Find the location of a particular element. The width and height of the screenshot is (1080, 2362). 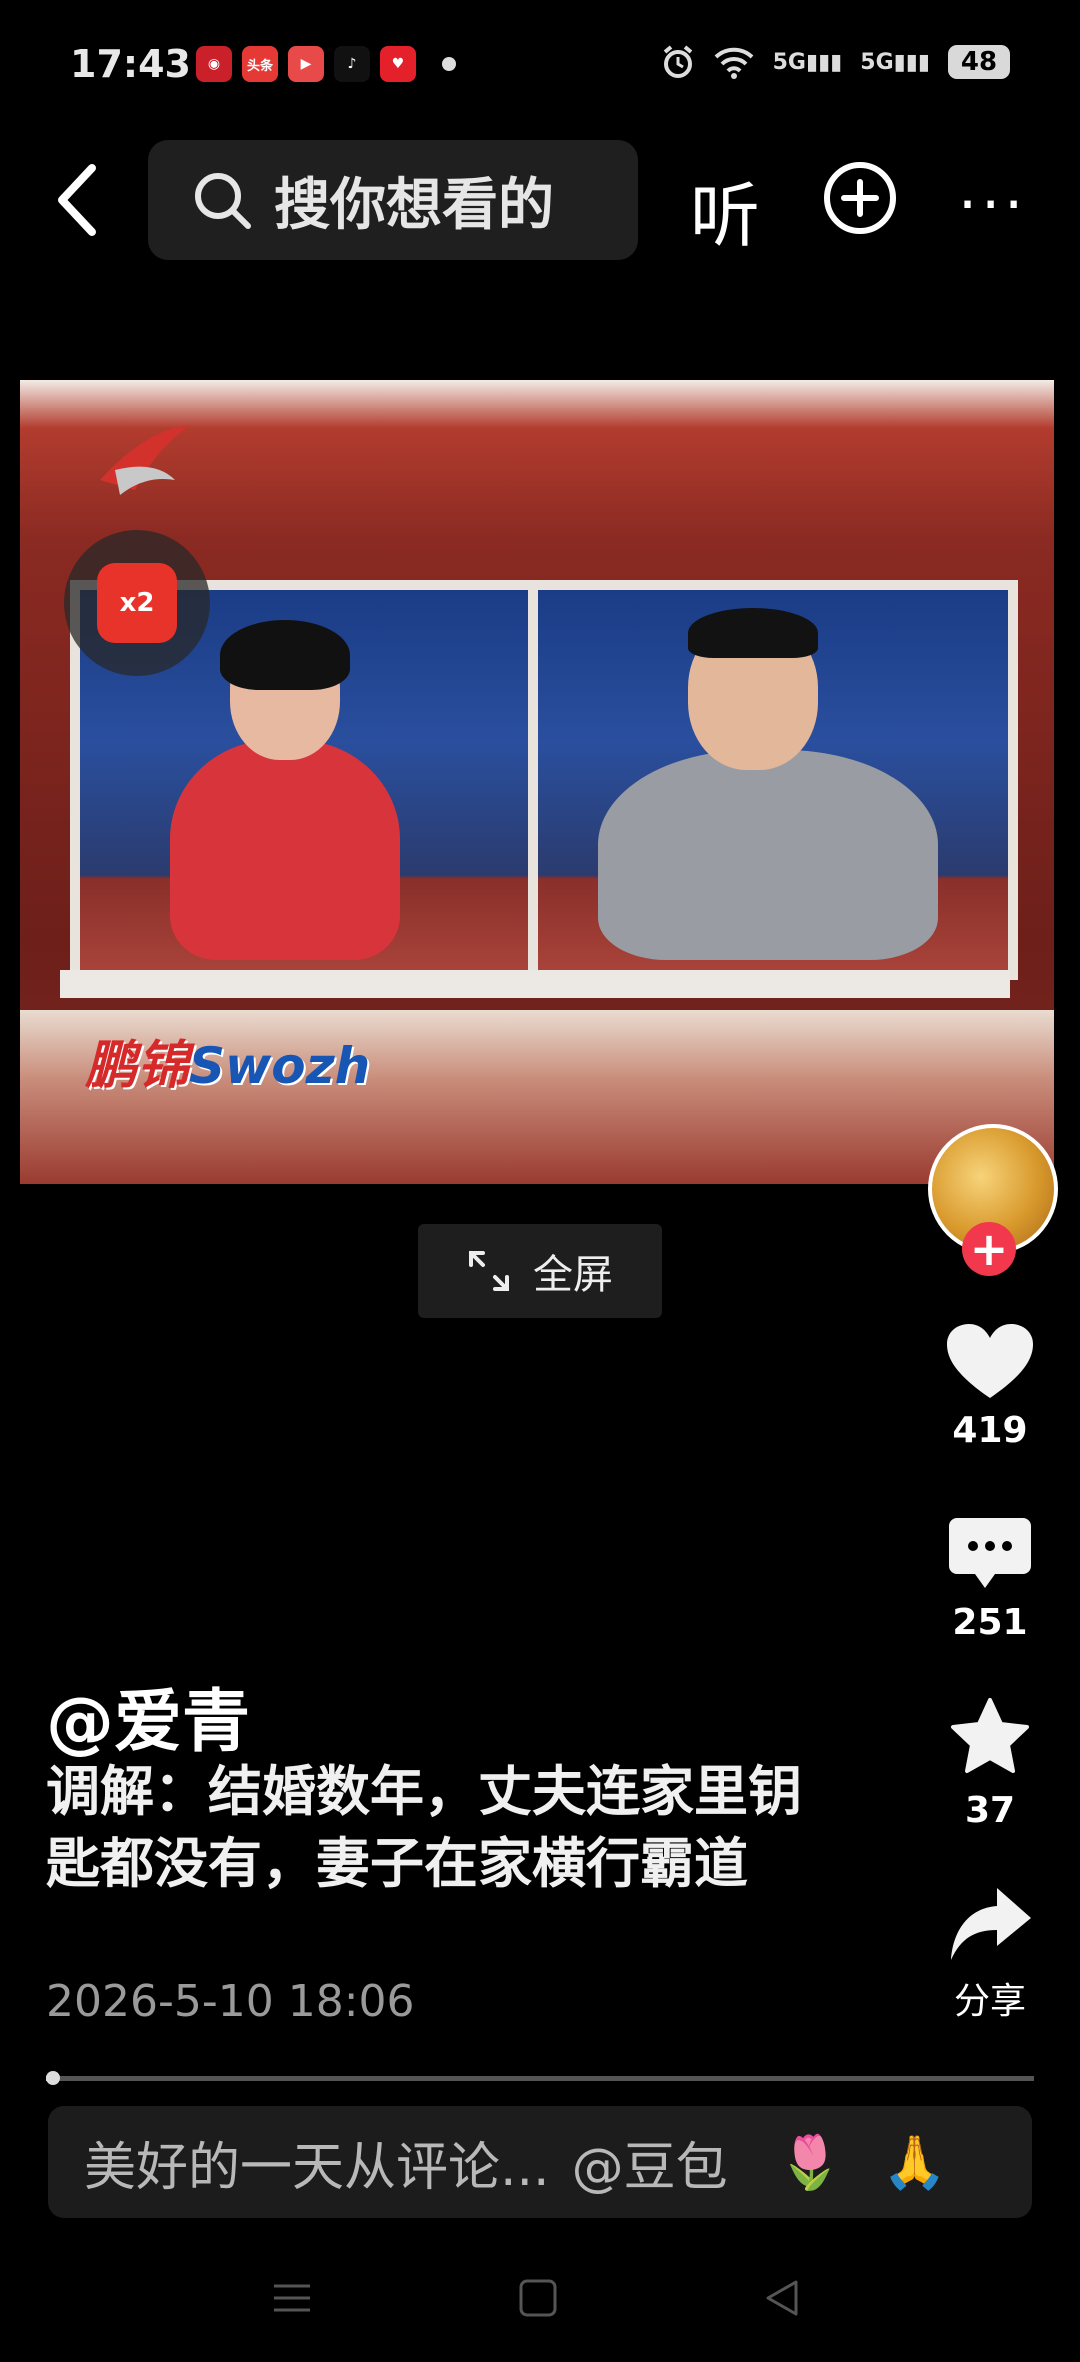

man-figure is located at coordinates (768, 855).